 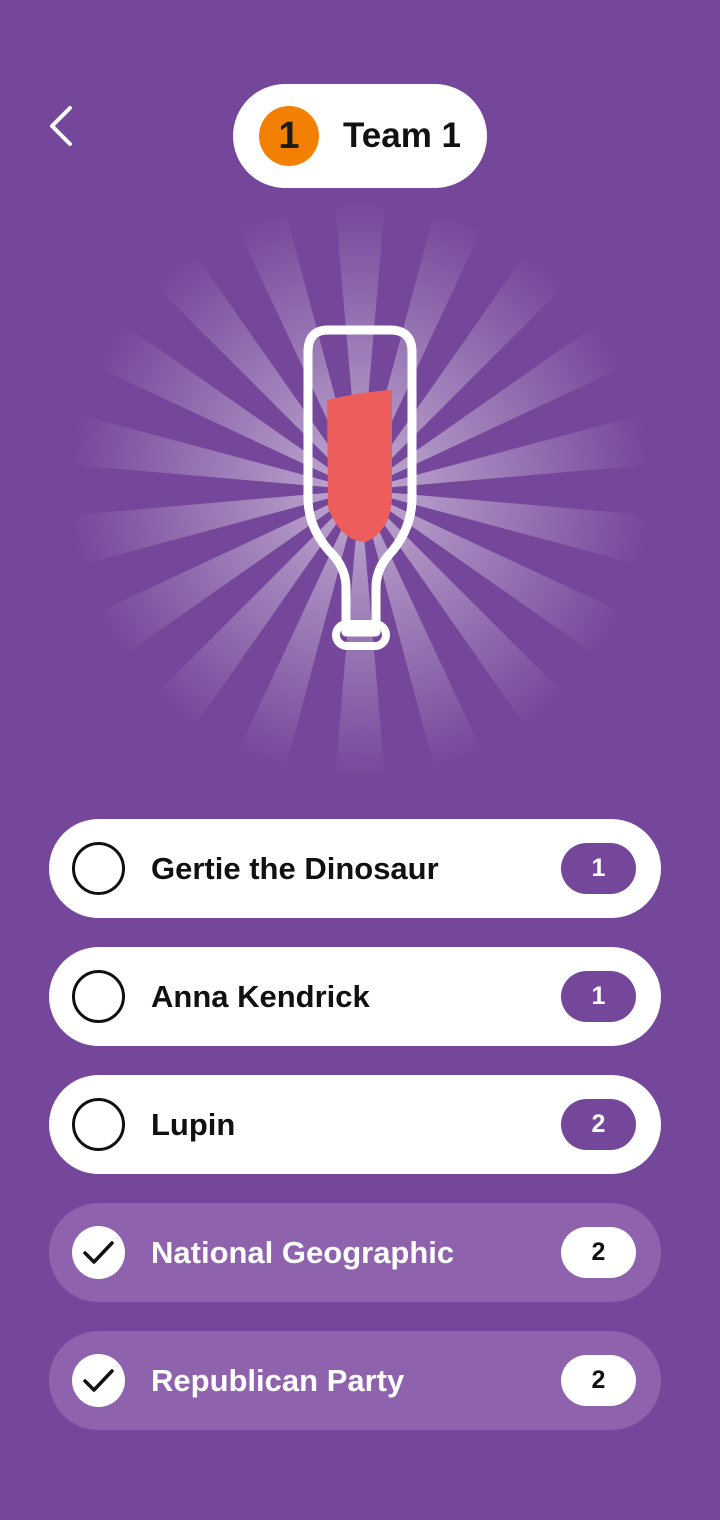 What do you see at coordinates (303, 1252) in the screenshot?
I see `answer-label: National Geographic` at bounding box center [303, 1252].